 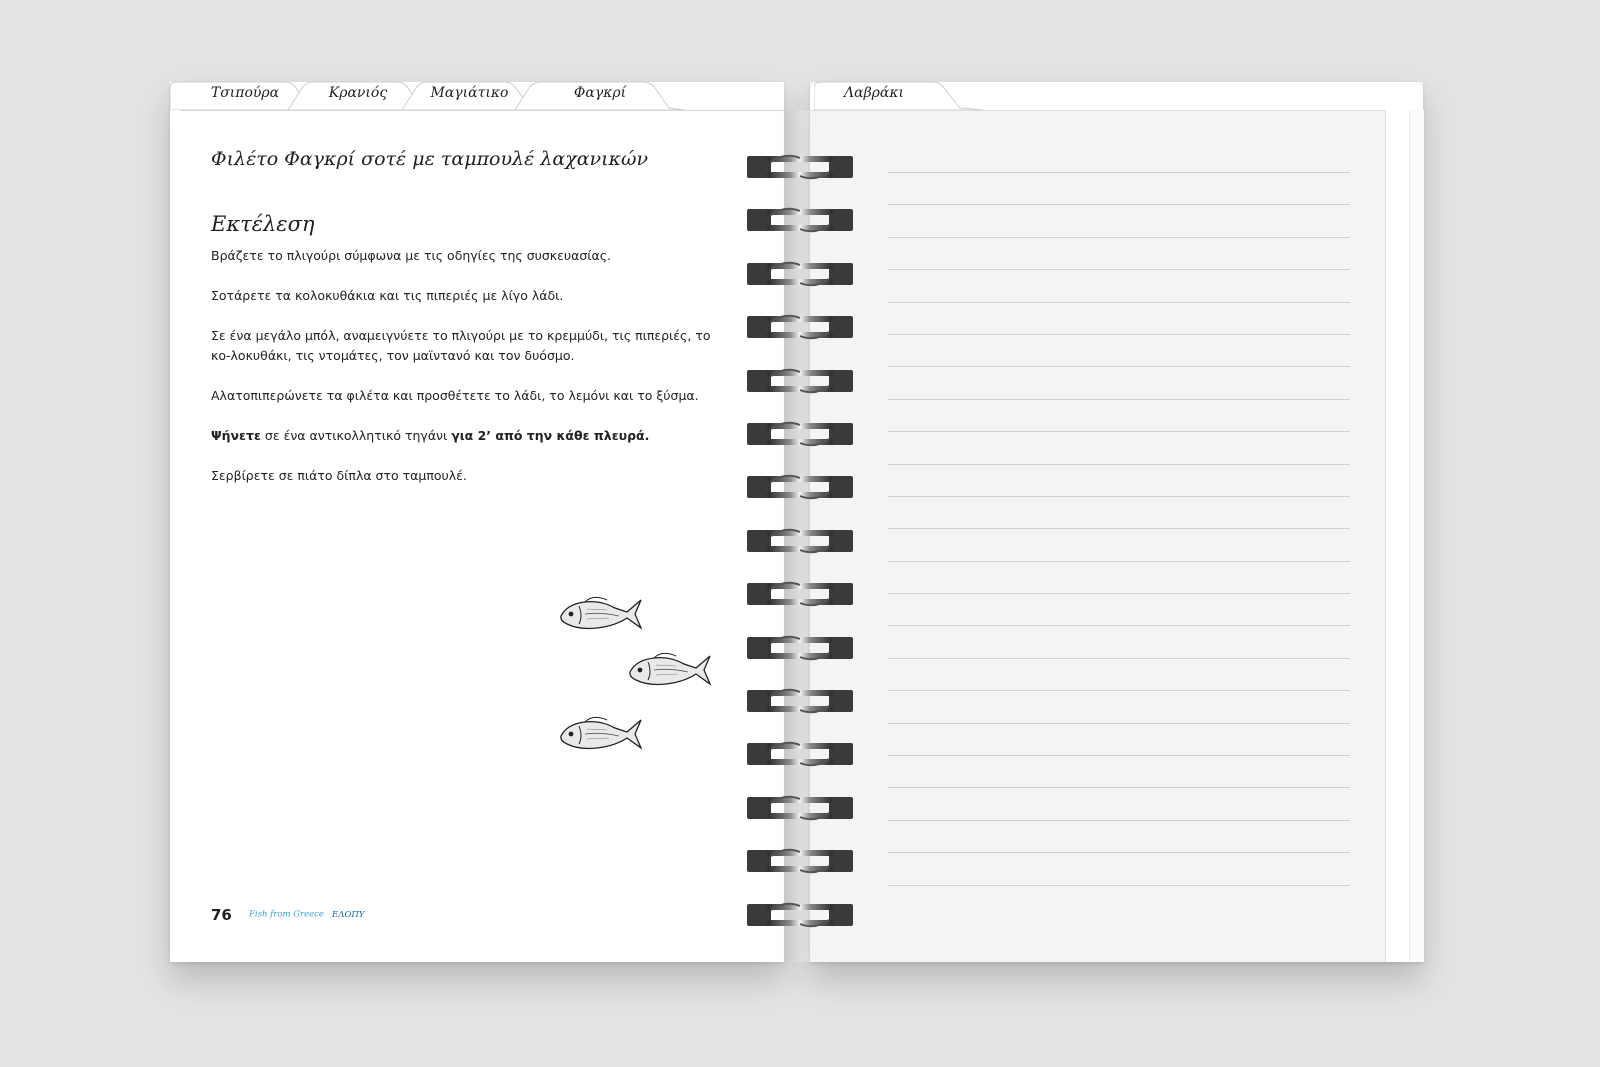 What do you see at coordinates (482, 110) in the screenshot?
I see `page-top-rule` at bounding box center [482, 110].